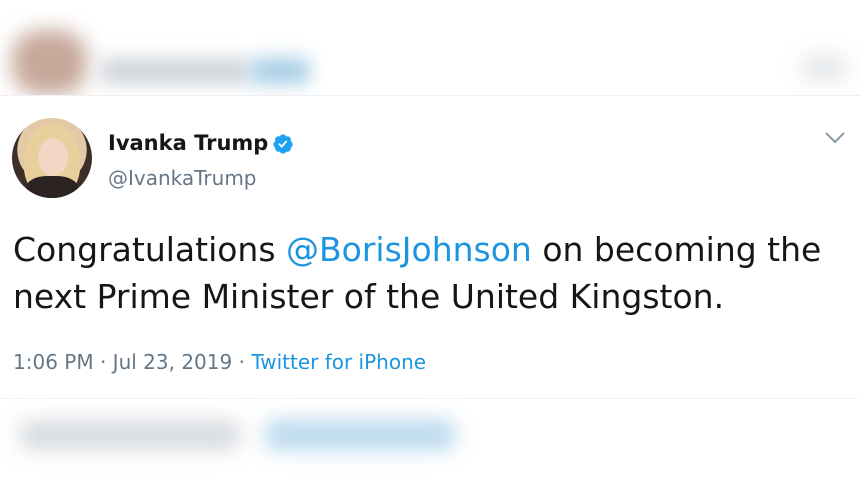 This screenshot has height=483, width=860. I want to click on verified-badge-icon, so click(283, 144).